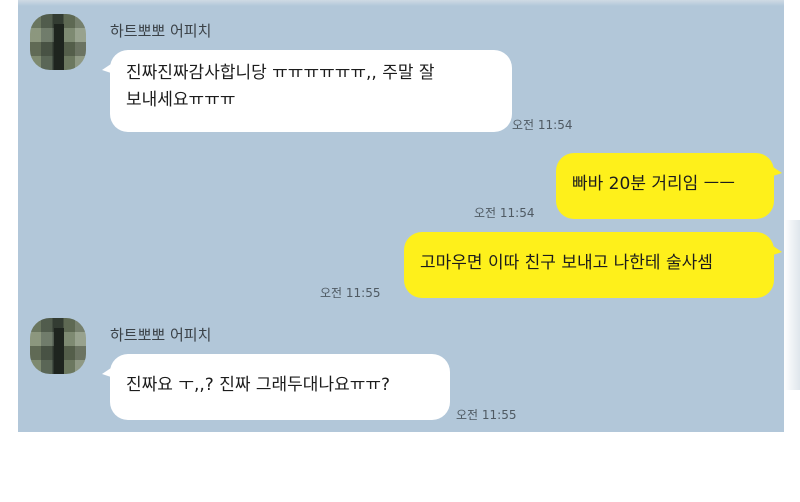 The height and width of the screenshot is (502, 800). I want to click on message-bubble-incoming: 진짜요 ㅜ,,? 진짜 그래두대나요ㅠㅠ?, so click(276, 387).